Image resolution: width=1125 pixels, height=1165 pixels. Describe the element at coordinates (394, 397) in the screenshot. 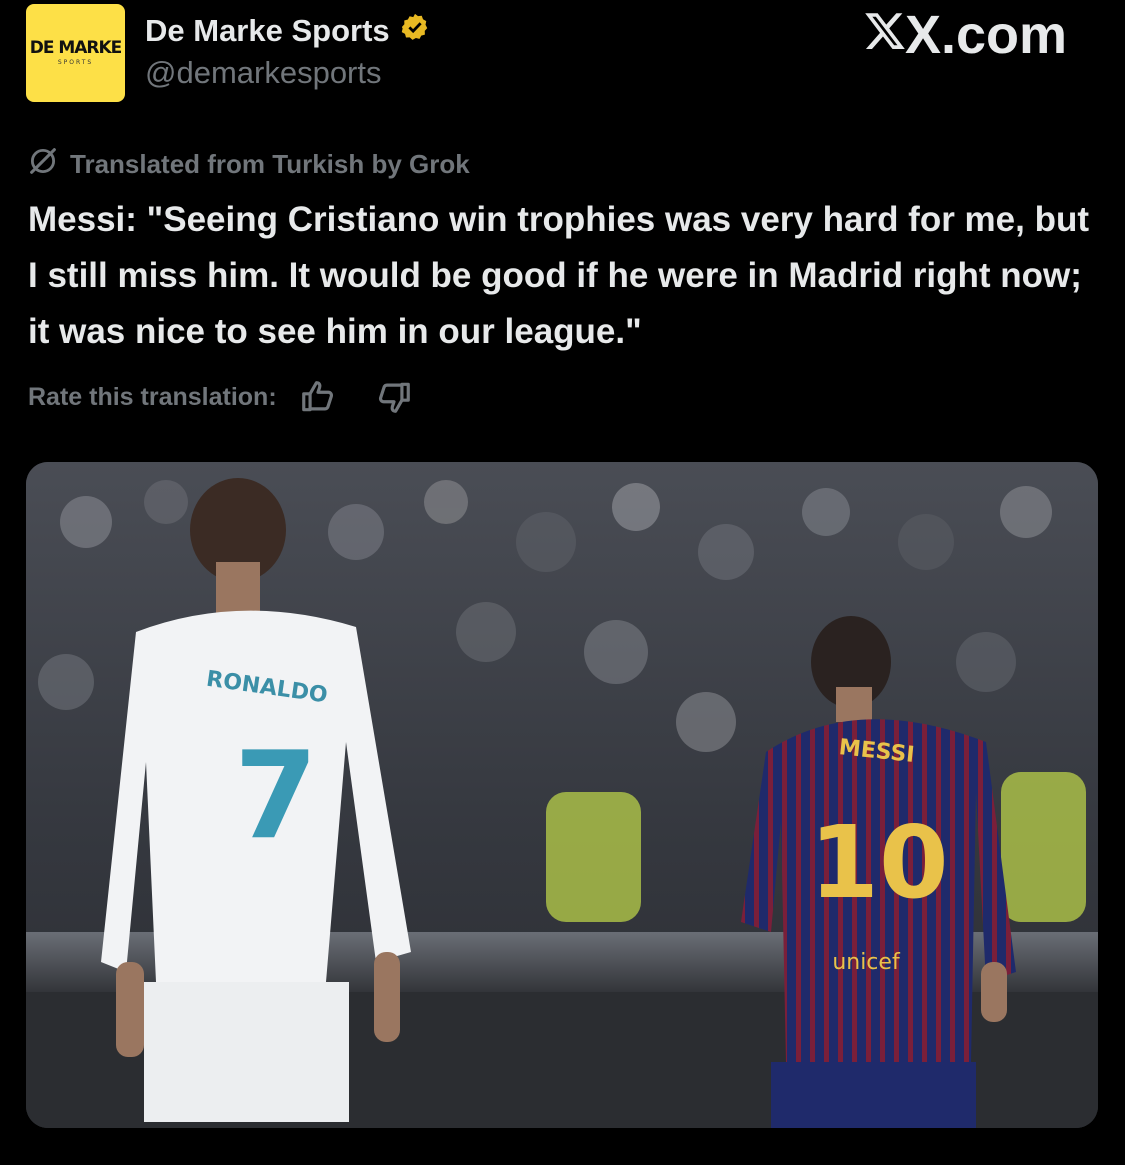

I see `thumbs-down-icon` at that location.